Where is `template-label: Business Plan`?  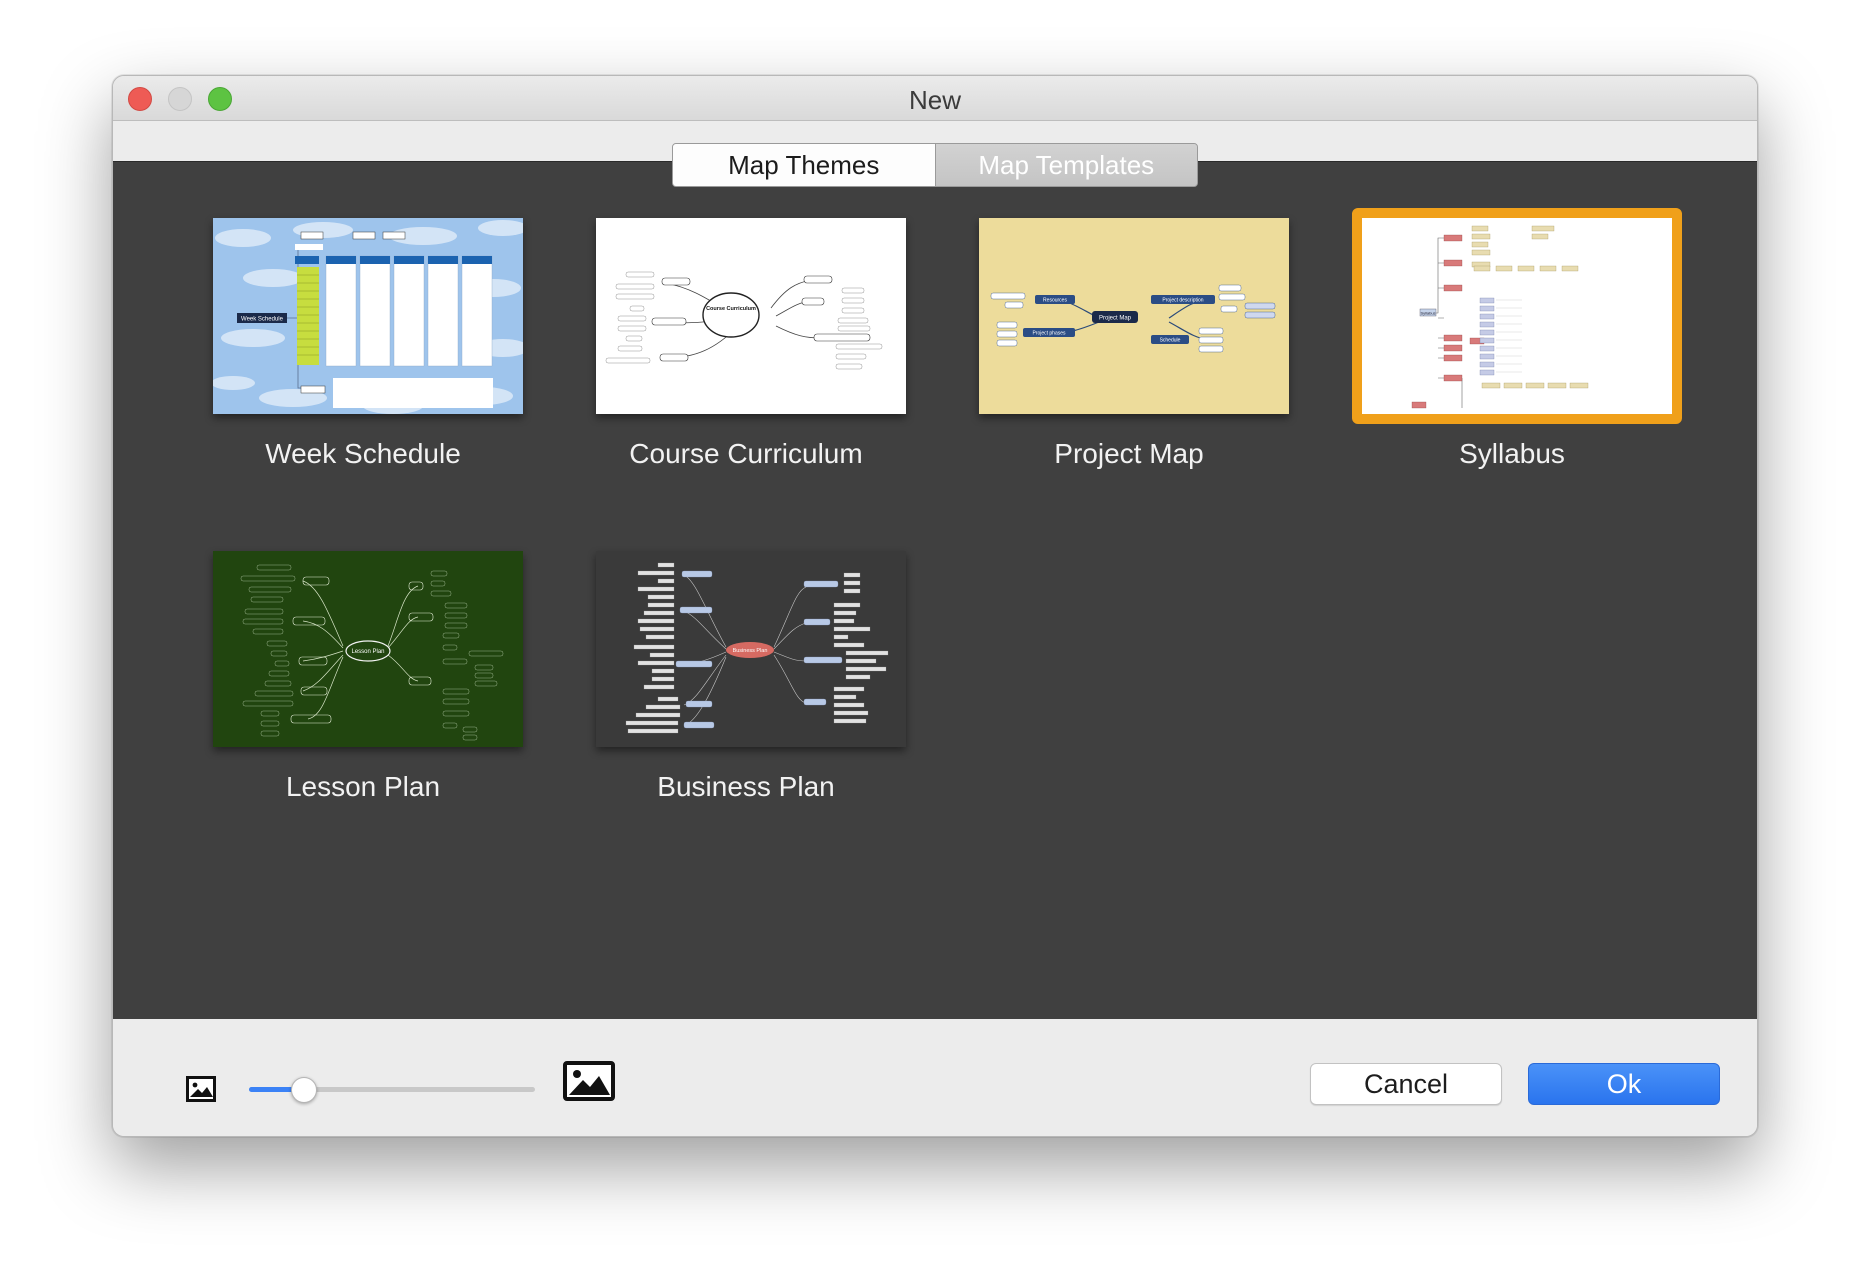
template-label: Business Plan is located at coordinates (746, 786).